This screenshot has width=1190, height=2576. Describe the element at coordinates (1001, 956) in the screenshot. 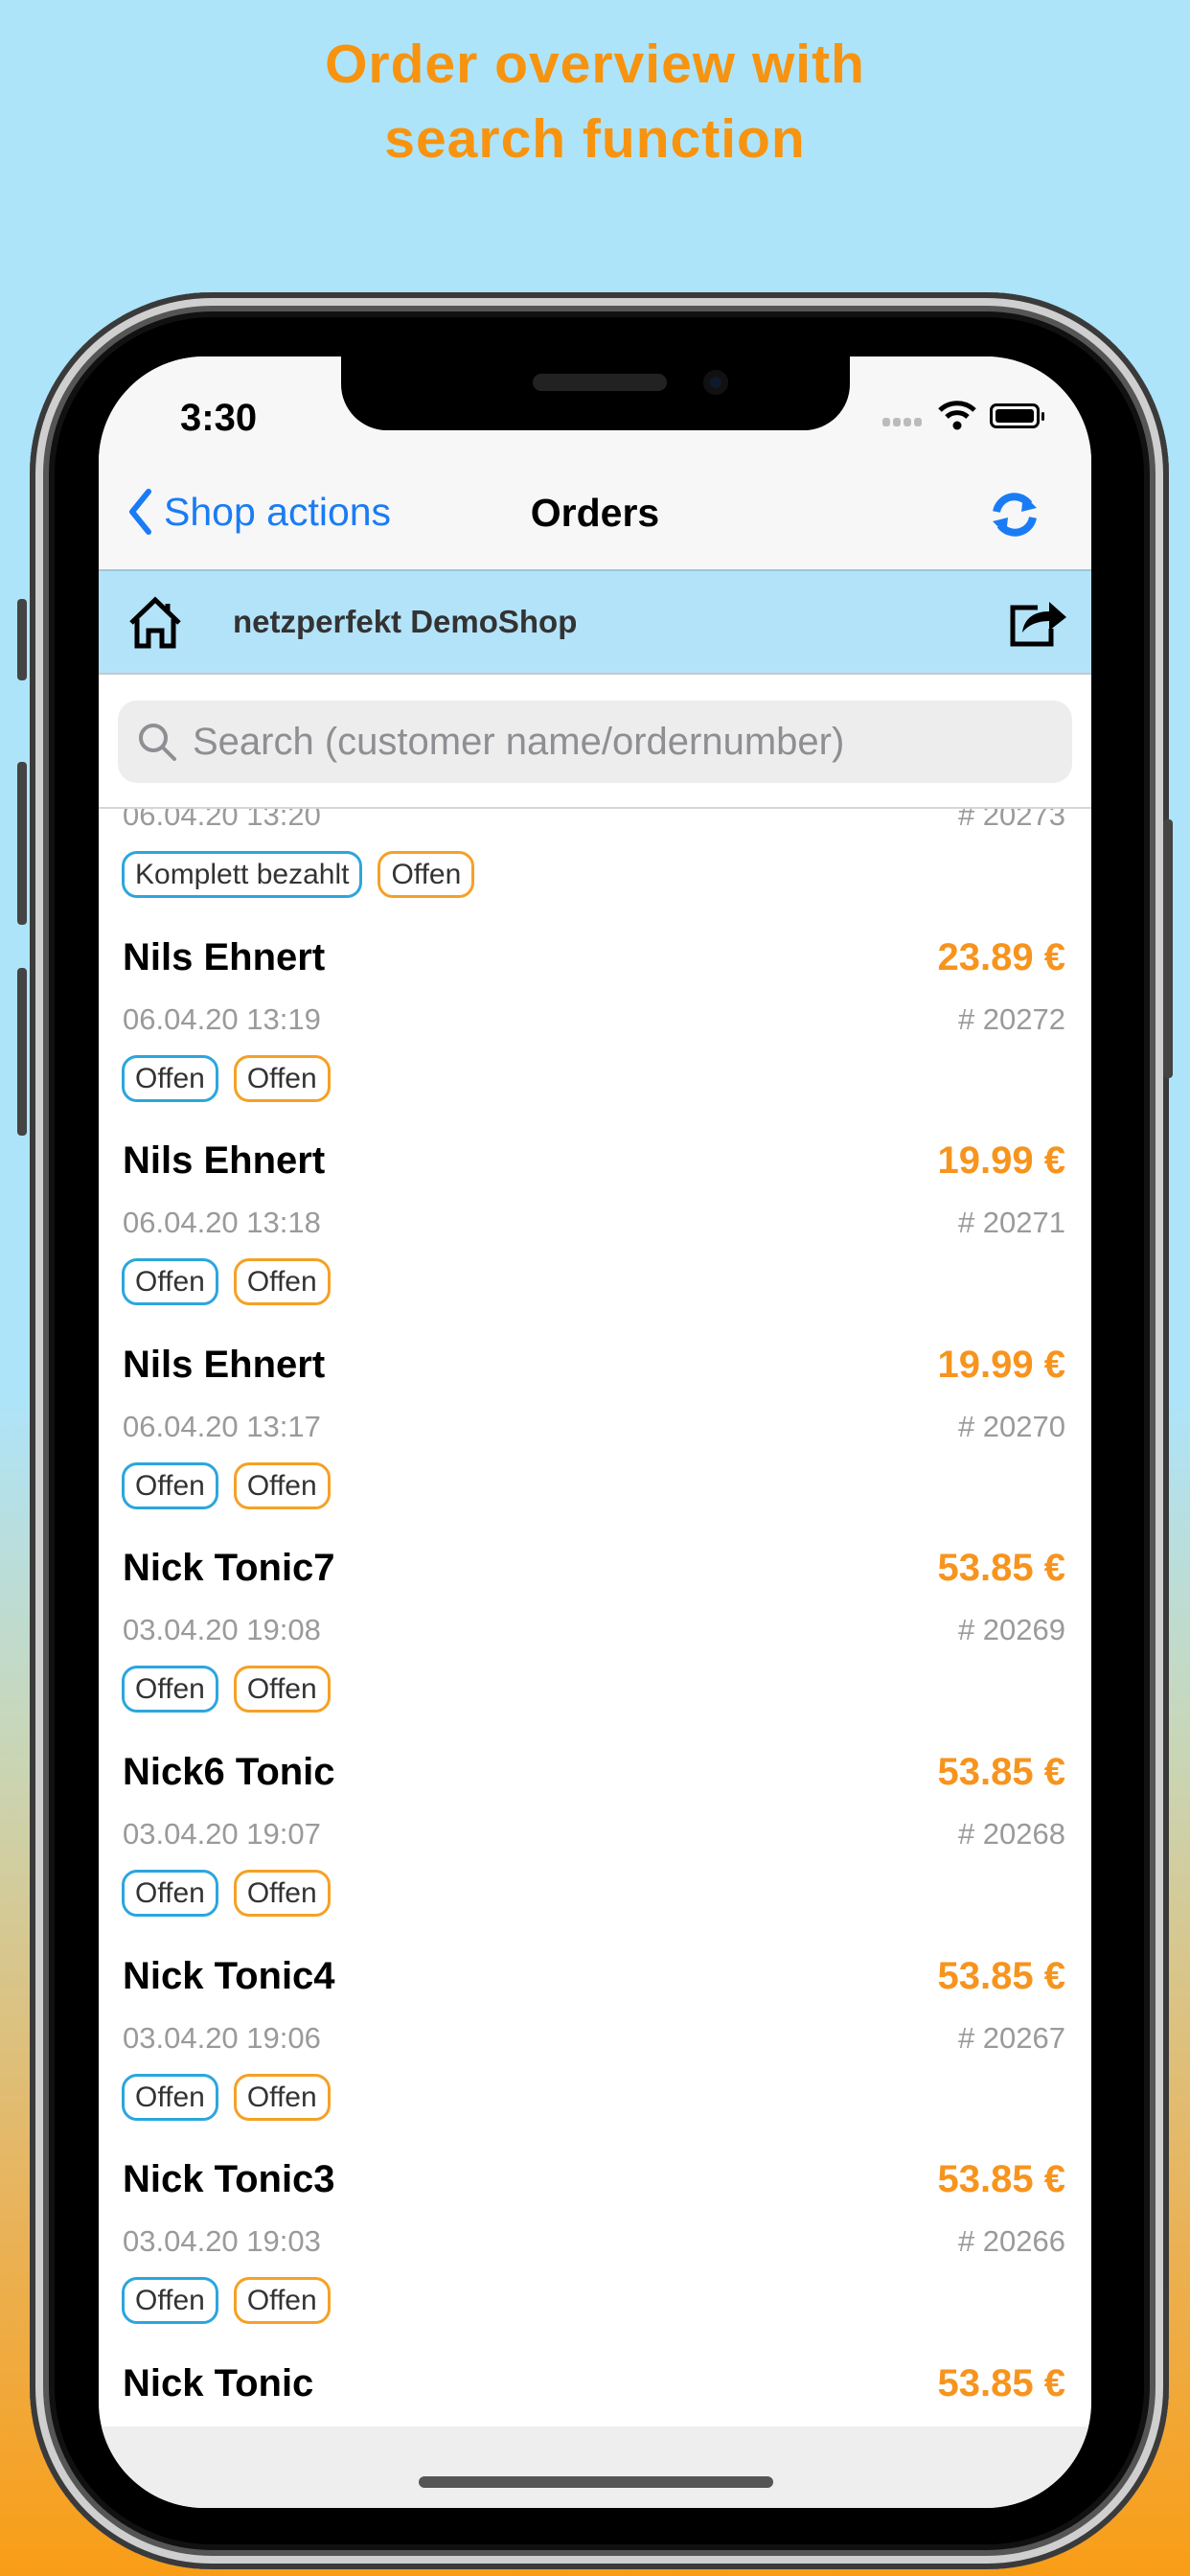

I see `order-total: 23.89 €` at that location.